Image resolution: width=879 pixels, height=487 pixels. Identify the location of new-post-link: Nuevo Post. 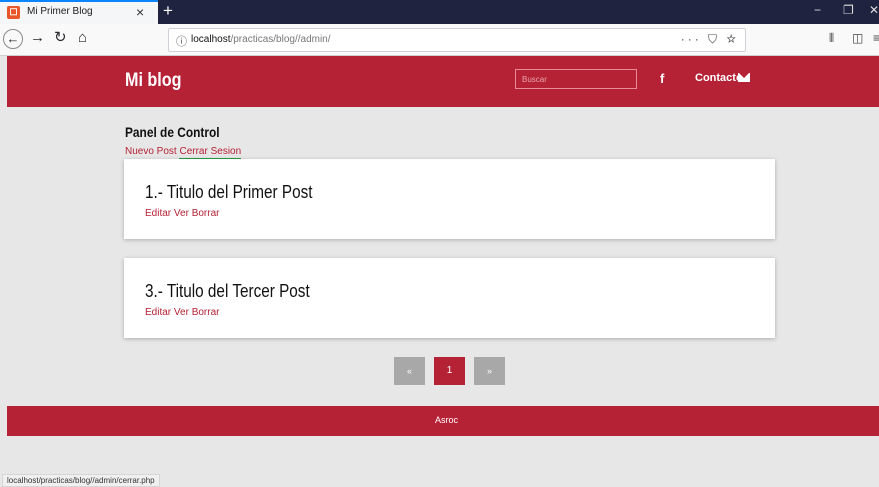
(151, 151).